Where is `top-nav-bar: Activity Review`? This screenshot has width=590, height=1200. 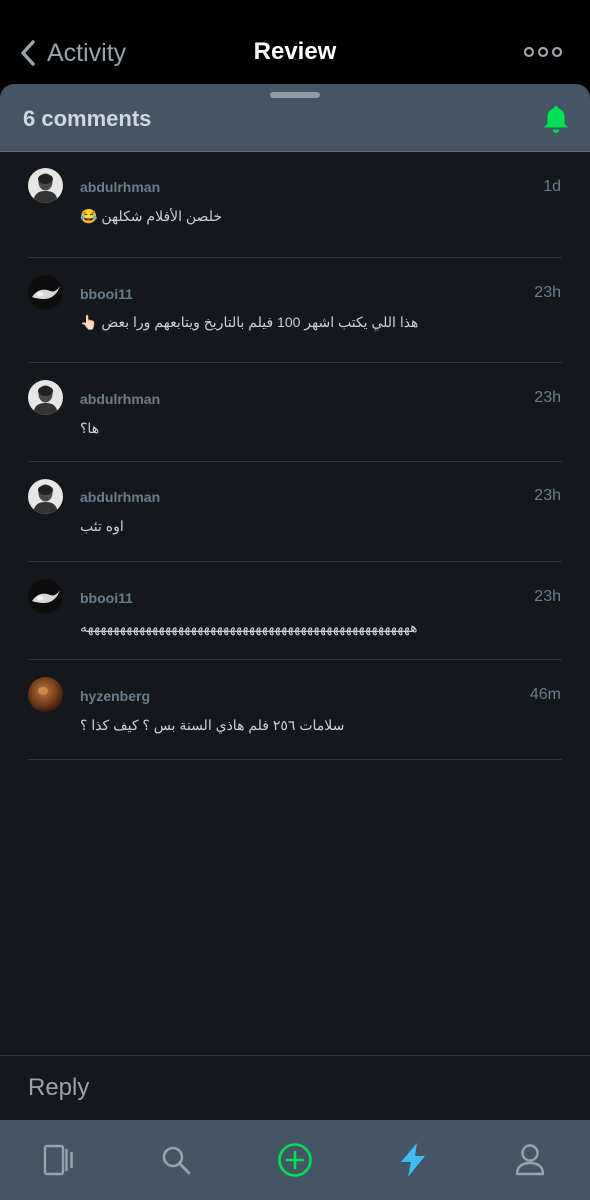 top-nav-bar: Activity Review is located at coordinates (295, 42).